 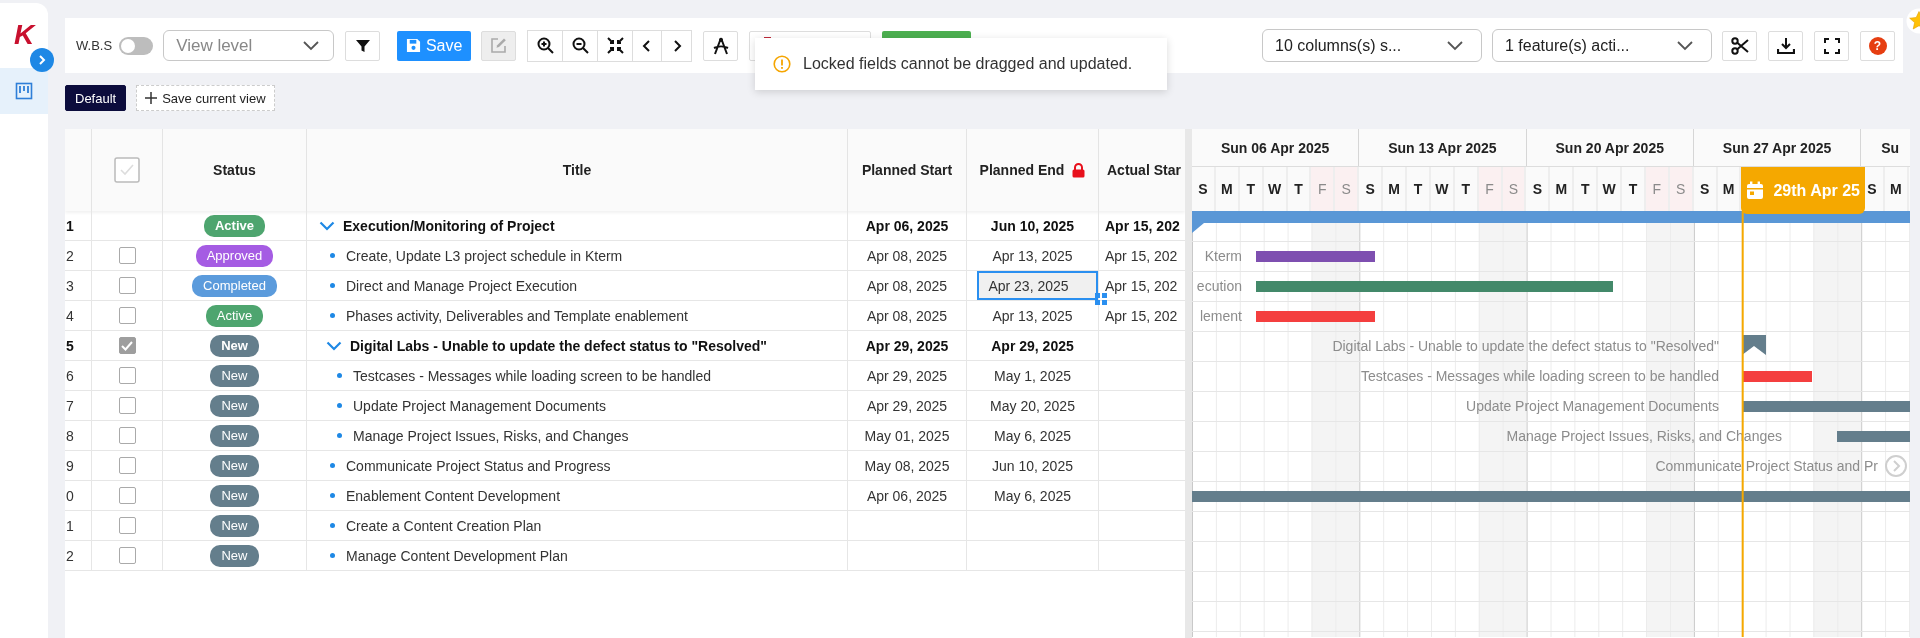 What do you see at coordinates (907, 170) in the screenshot?
I see `column-header: Planned Start` at bounding box center [907, 170].